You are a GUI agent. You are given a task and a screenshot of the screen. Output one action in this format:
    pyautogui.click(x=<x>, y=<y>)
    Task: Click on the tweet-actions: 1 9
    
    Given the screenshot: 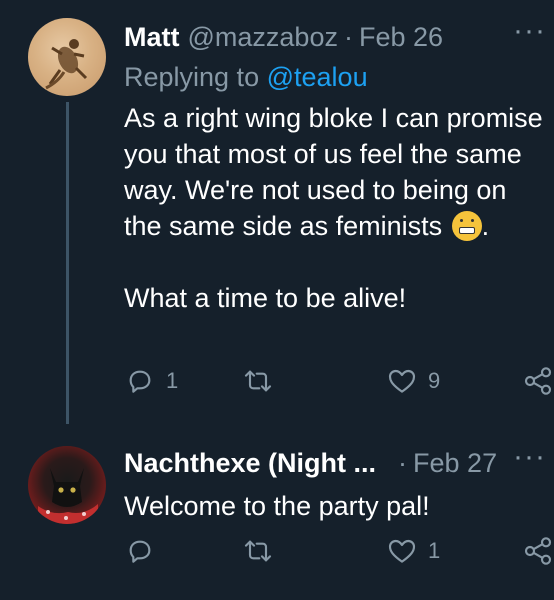 What is the action you would take?
    pyautogui.click(x=339, y=385)
    